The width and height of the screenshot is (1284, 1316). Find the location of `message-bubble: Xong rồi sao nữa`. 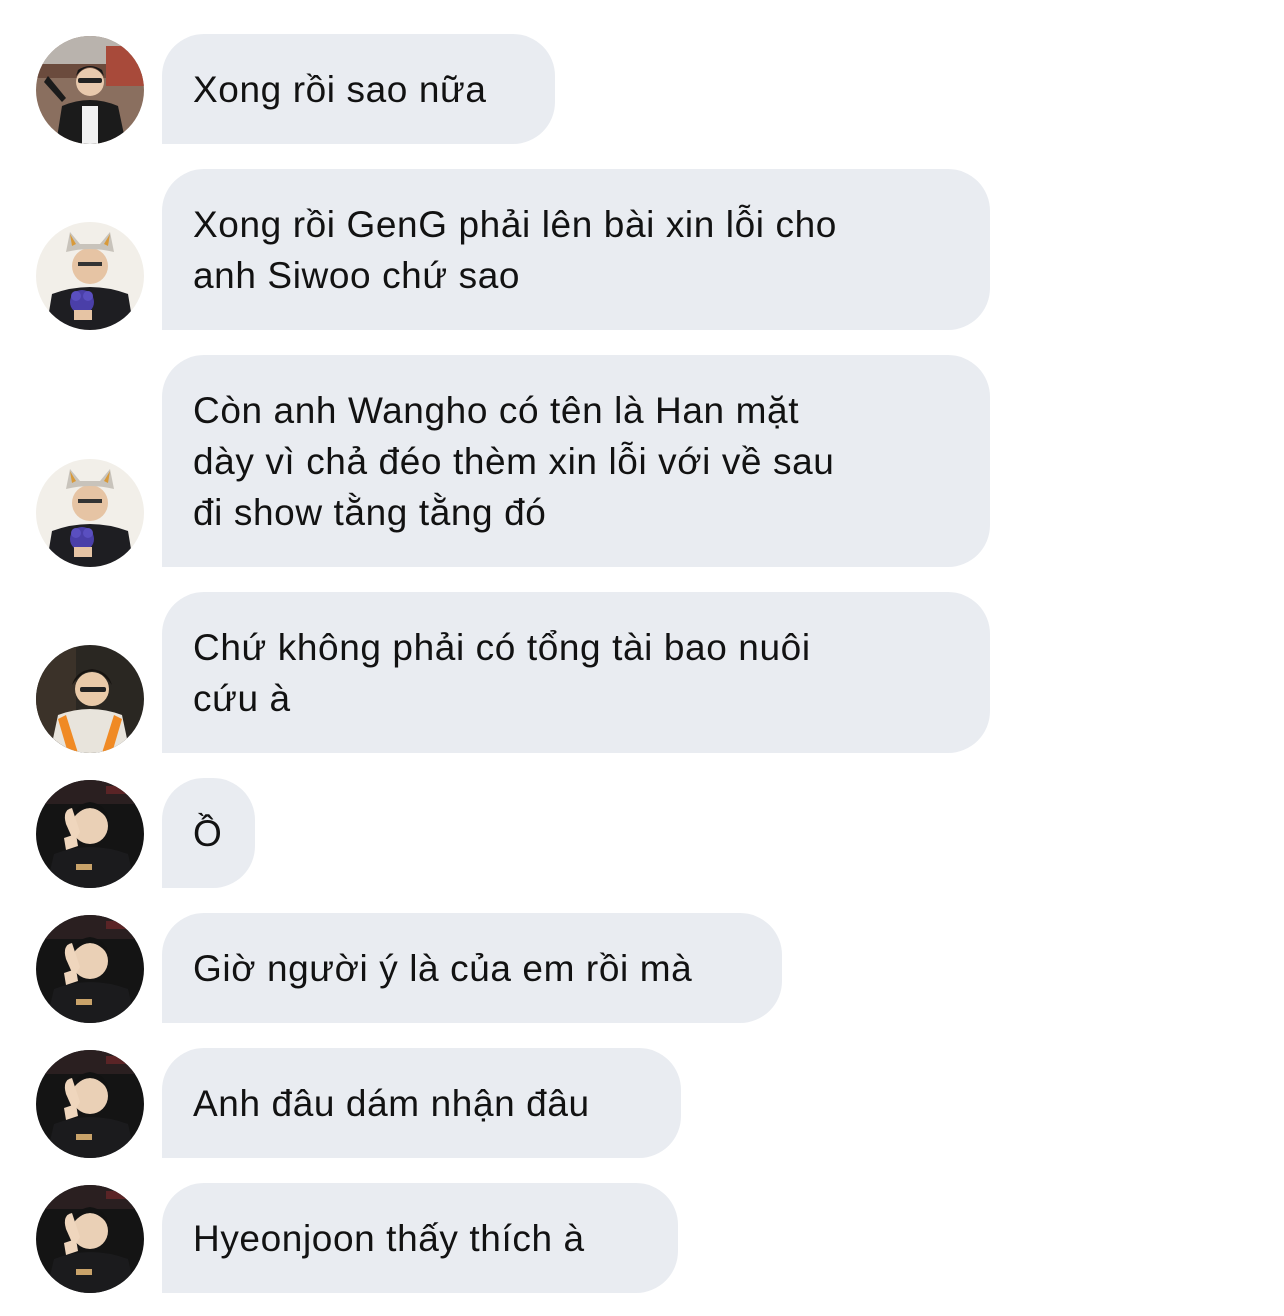

message-bubble: Xong rồi sao nữa is located at coordinates (358, 89).